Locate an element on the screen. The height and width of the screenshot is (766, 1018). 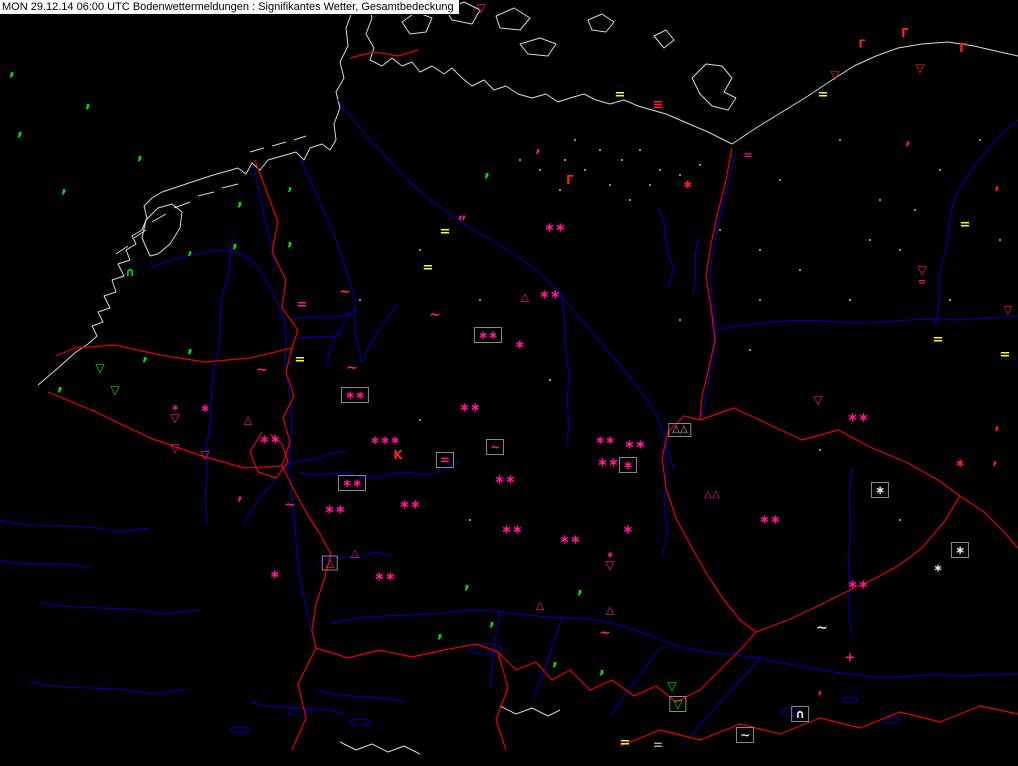
weather-symbol-thunderstorm: K is located at coordinates (398, 455).